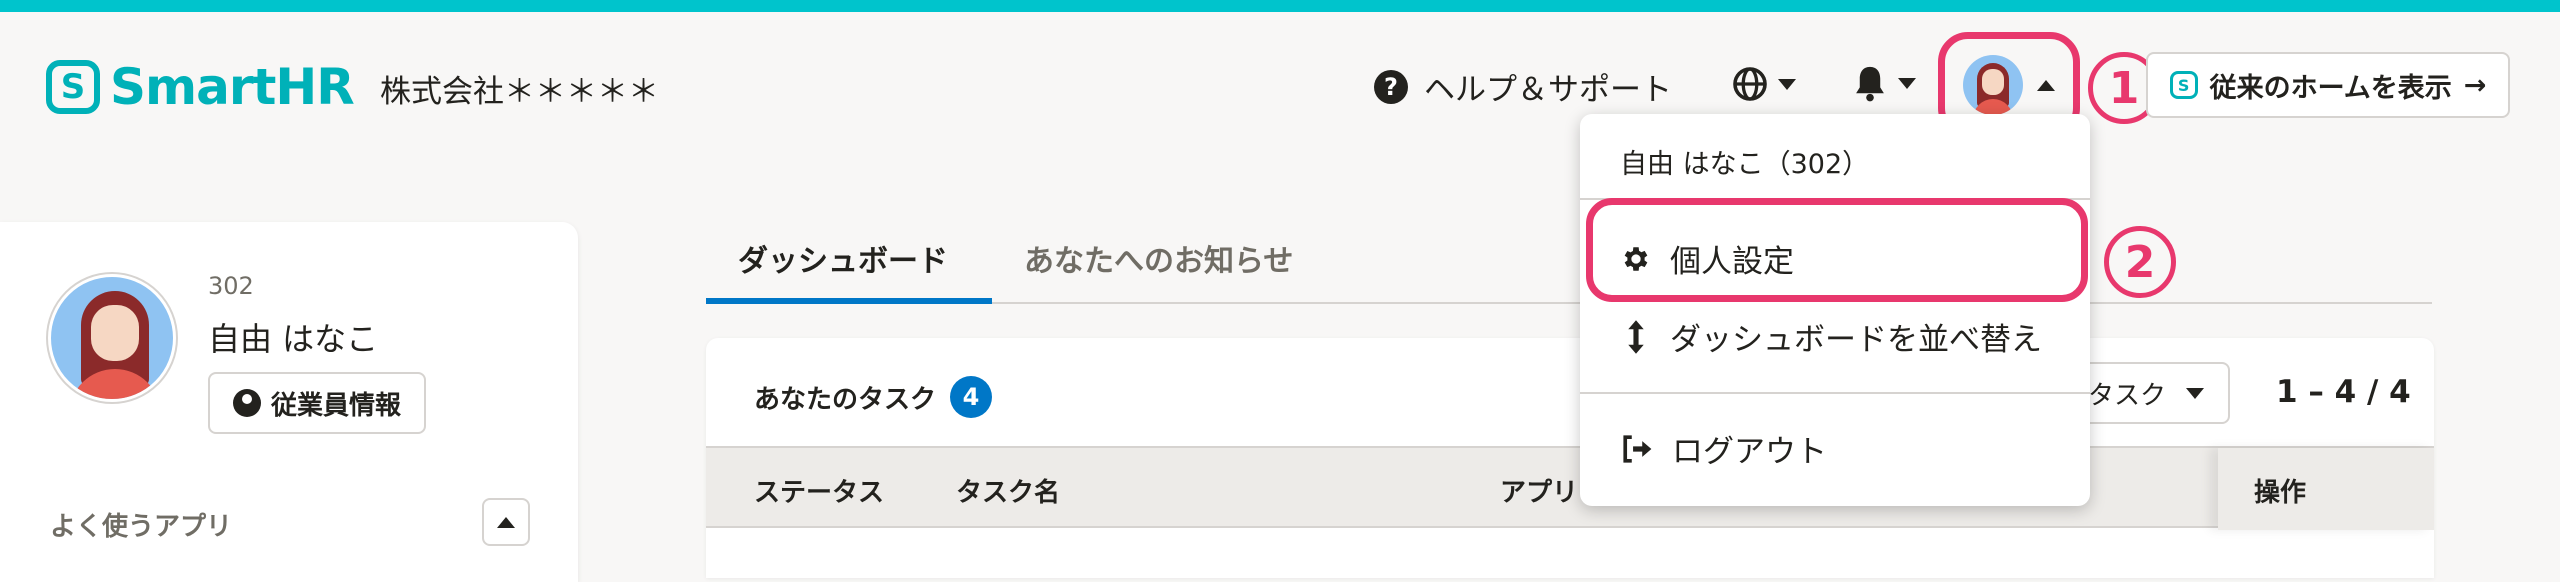 The height and width of the screenshot is (582, 2560). Describe the element at coordinates (1856, 340) in the screenshot. I see `menu-item-label: ダッシュボードを並べ替え` at that location.